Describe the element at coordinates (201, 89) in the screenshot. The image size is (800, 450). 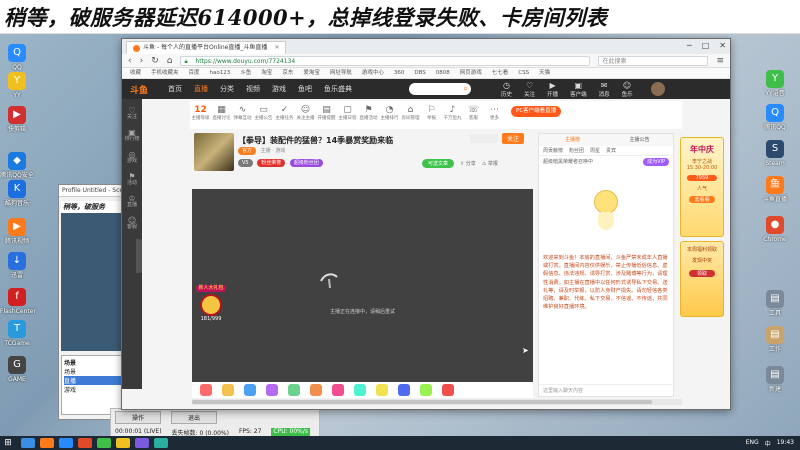
I see `nav-live: 直播` at that location.